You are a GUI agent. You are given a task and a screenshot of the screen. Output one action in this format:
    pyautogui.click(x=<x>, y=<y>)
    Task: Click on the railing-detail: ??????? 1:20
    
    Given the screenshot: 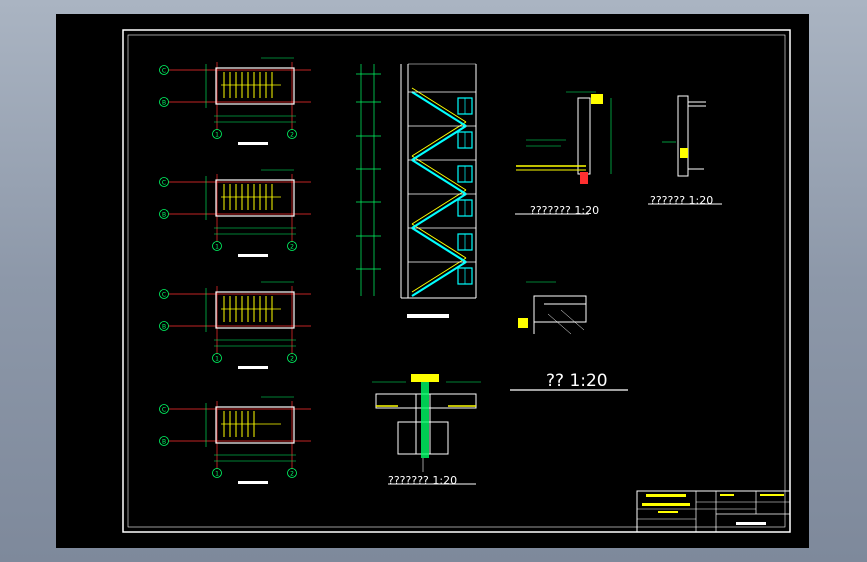 What is the action you would take?
    pyautogui.click(x=563, y=154)
    